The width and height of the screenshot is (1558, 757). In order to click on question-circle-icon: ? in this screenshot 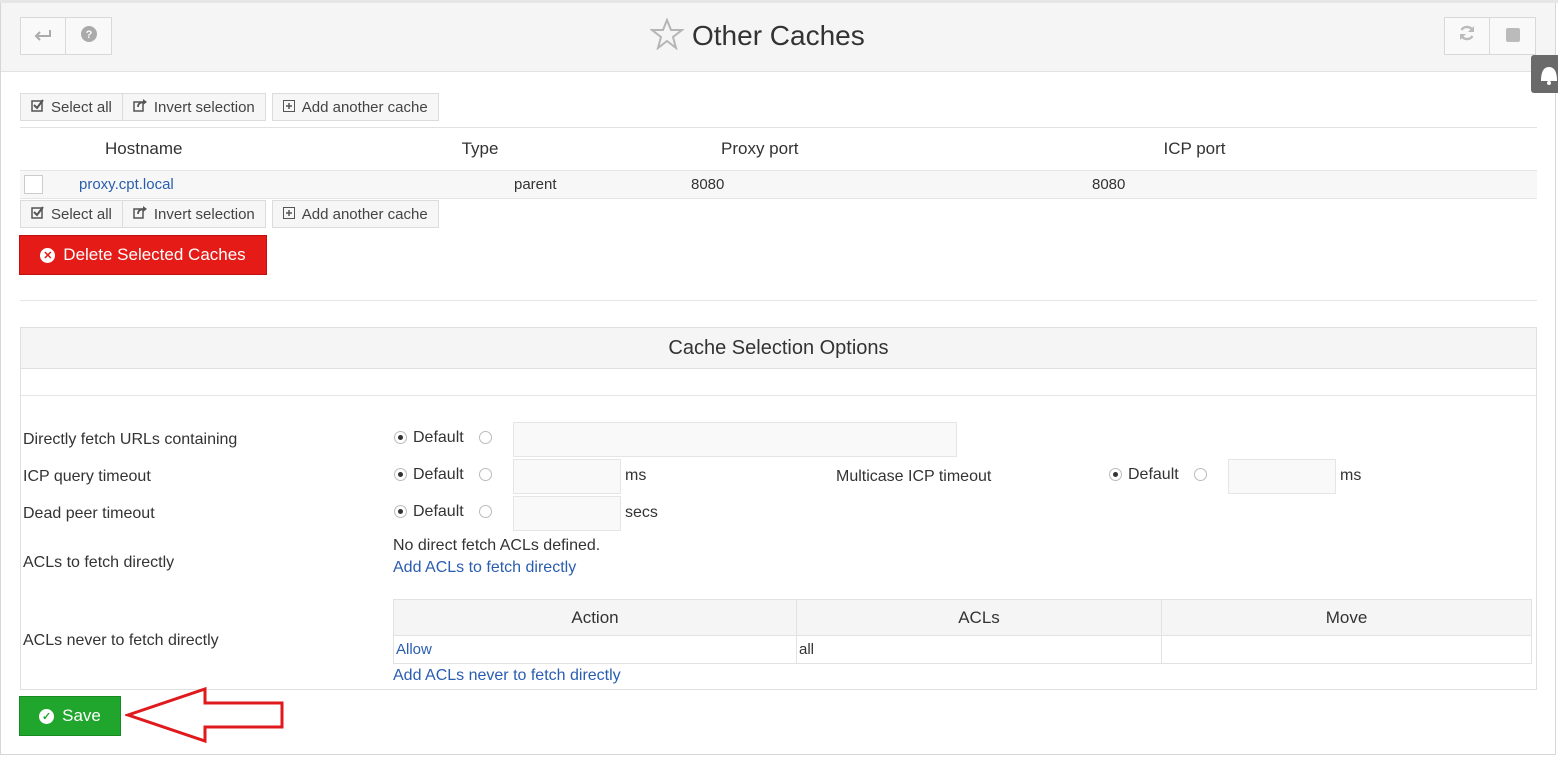, I will do `click(88, 36)`.